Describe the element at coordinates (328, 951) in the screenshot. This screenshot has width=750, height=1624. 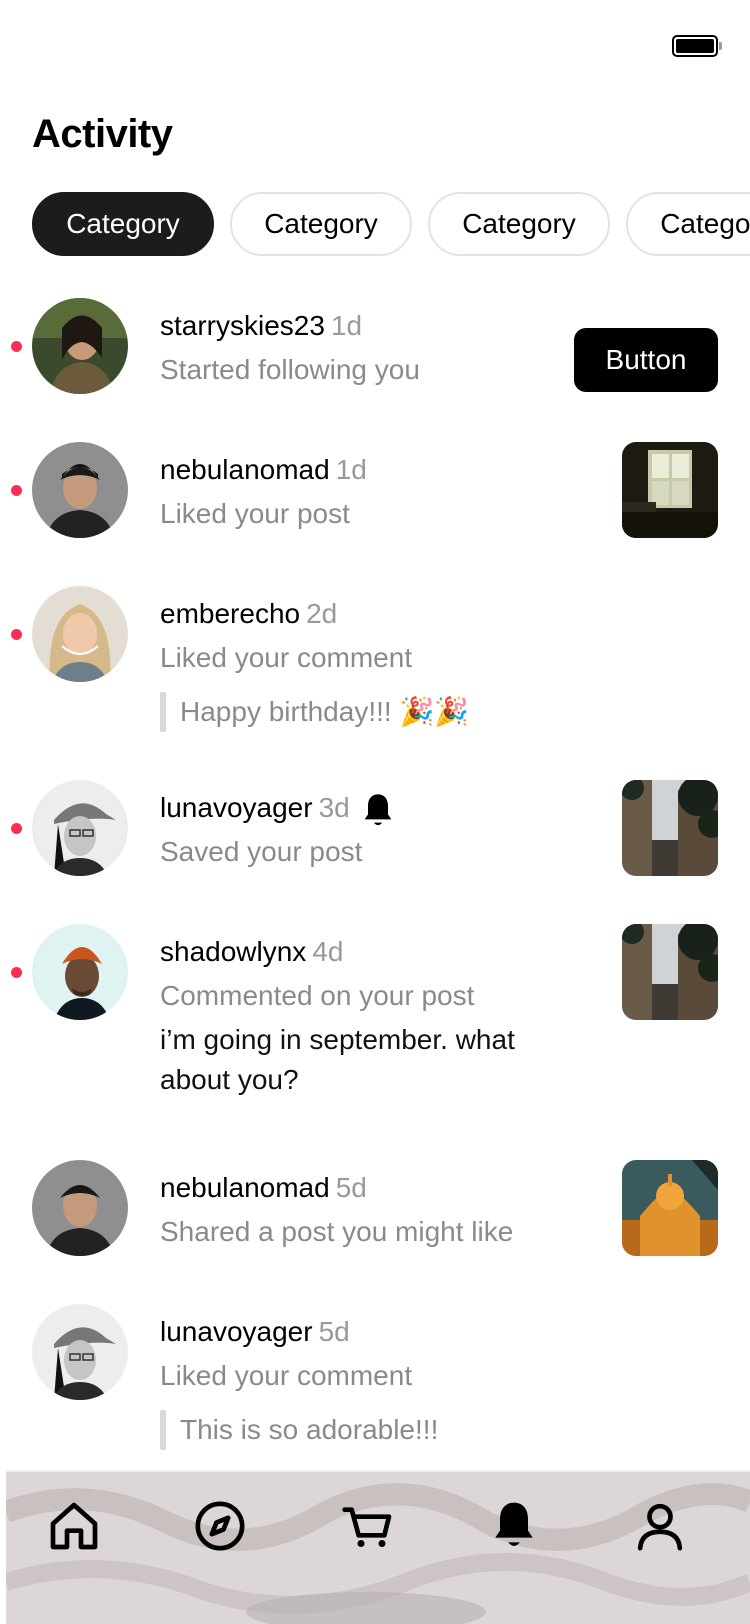
I see `timestamp: 4d` at that location.